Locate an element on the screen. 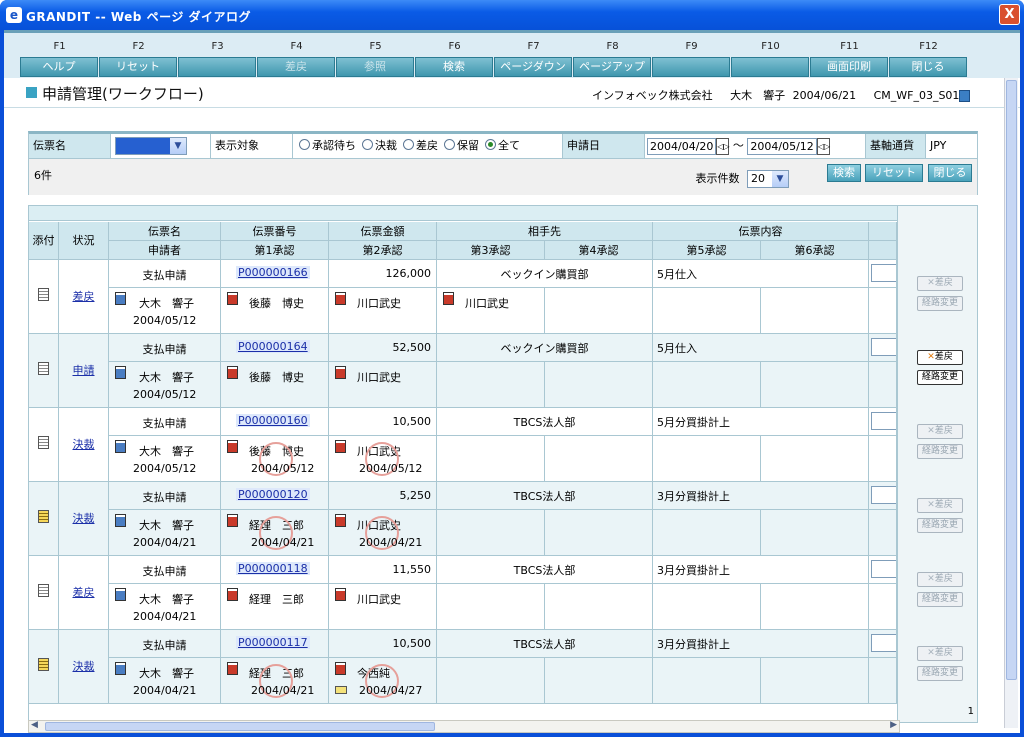 This screenshot has width=1024, height=737. date-to-spin-icon: ◁▷ is located at coordinates (823, 146).